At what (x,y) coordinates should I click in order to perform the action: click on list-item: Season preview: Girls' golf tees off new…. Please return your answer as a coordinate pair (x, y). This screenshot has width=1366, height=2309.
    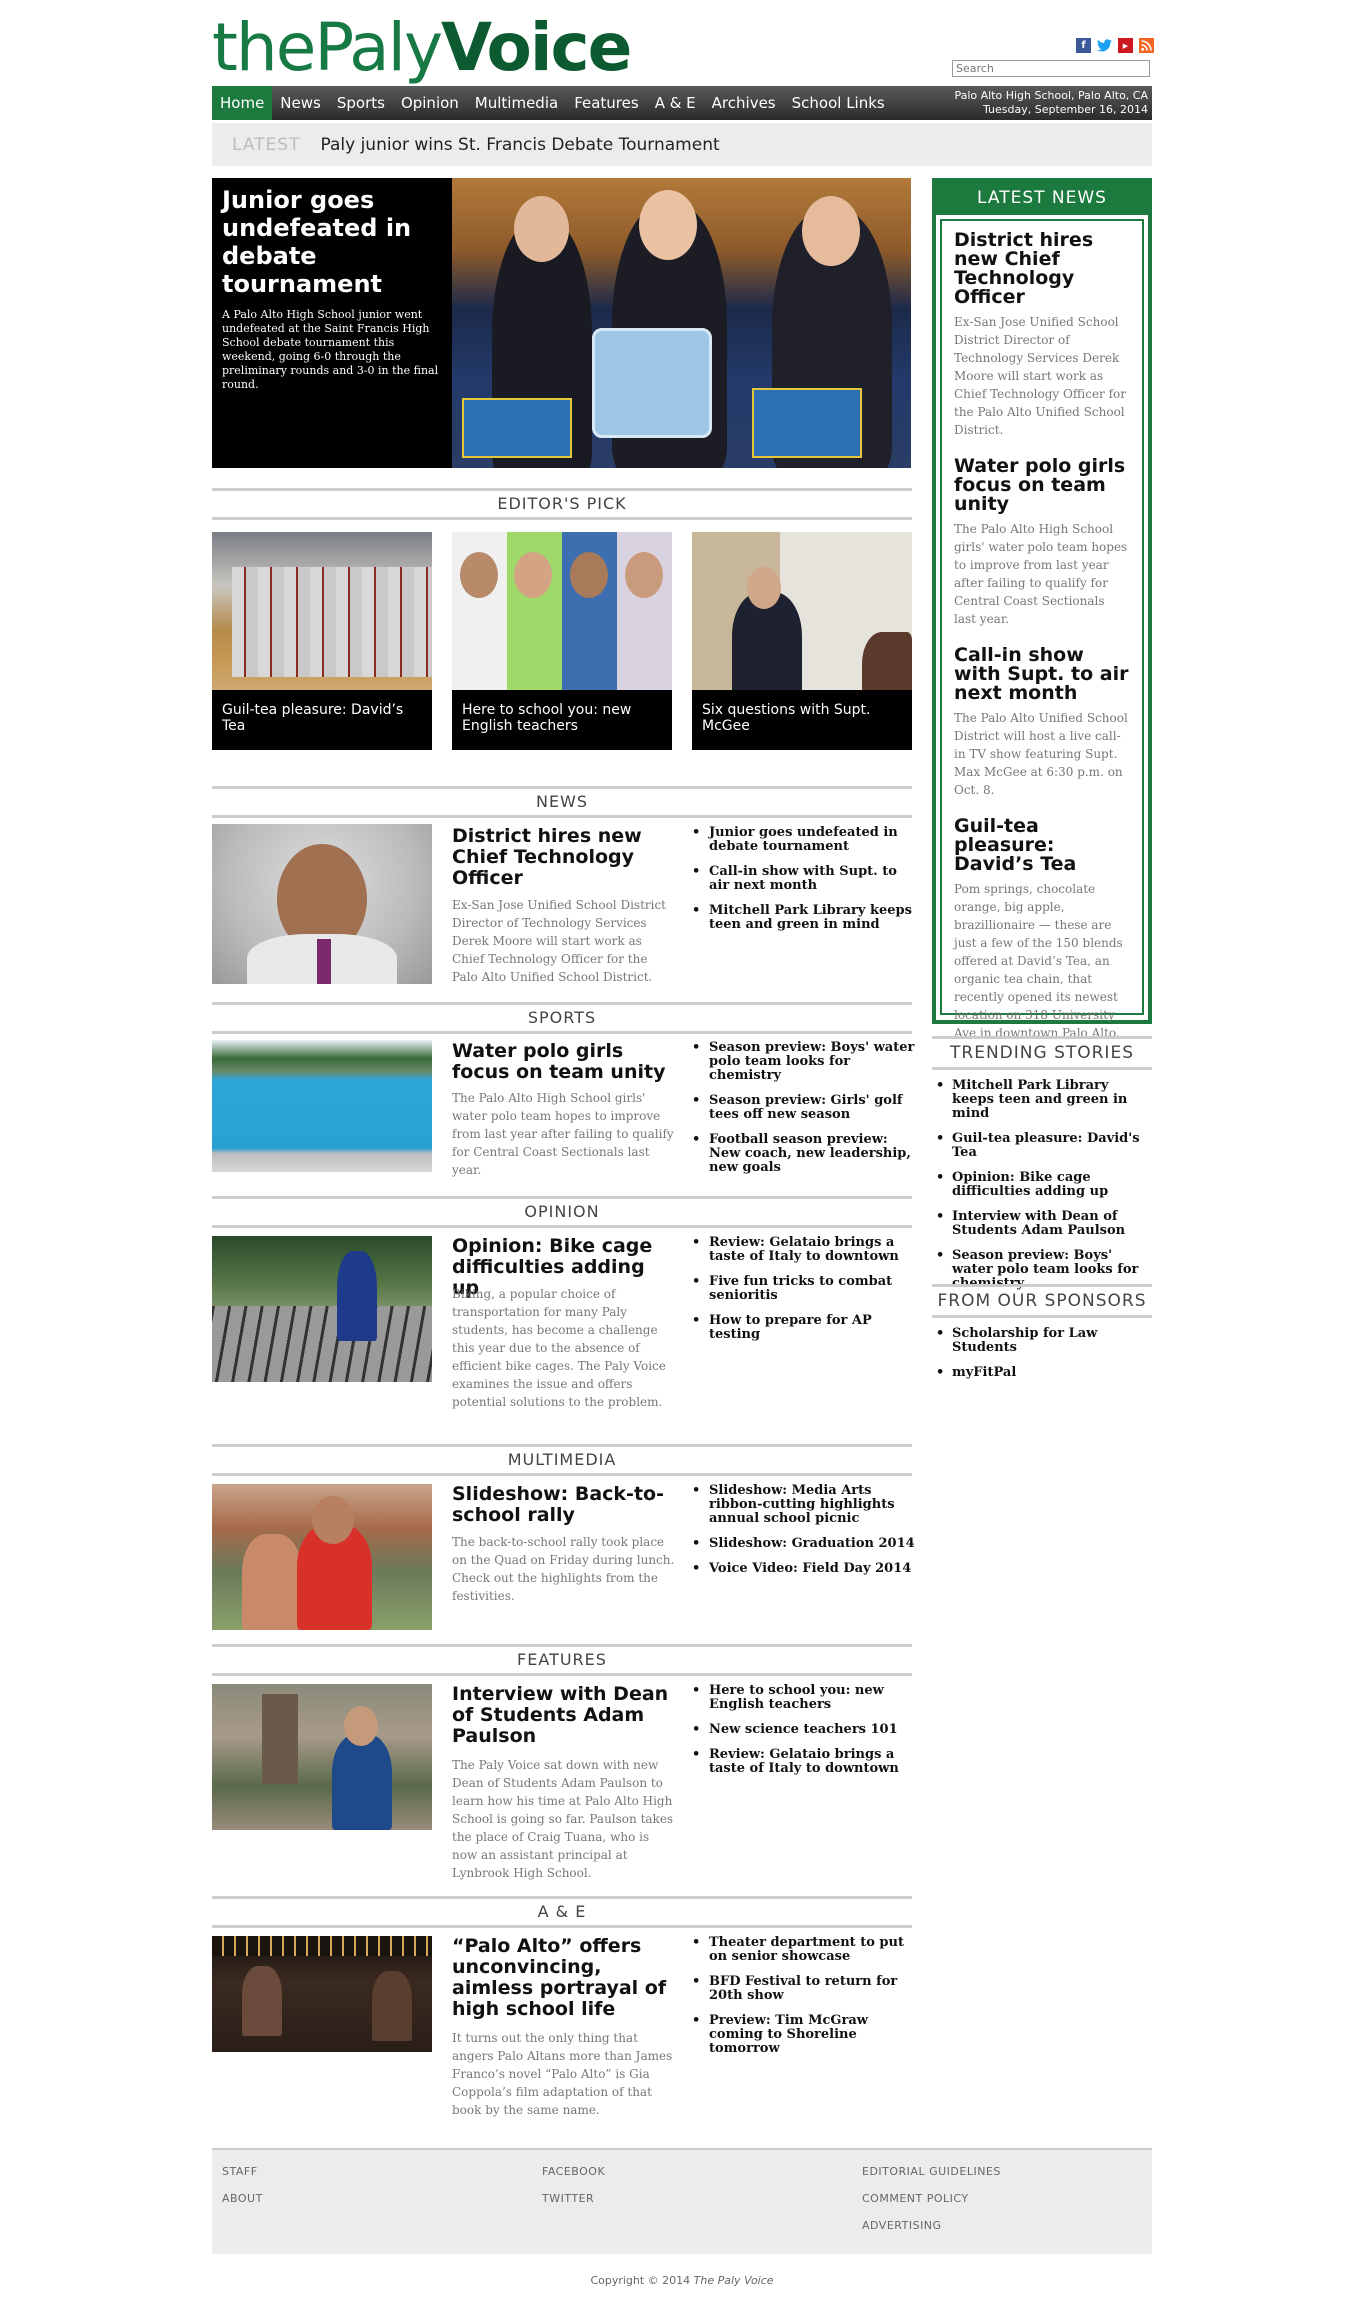
    Looking at the image, I should click on (804, 1108).